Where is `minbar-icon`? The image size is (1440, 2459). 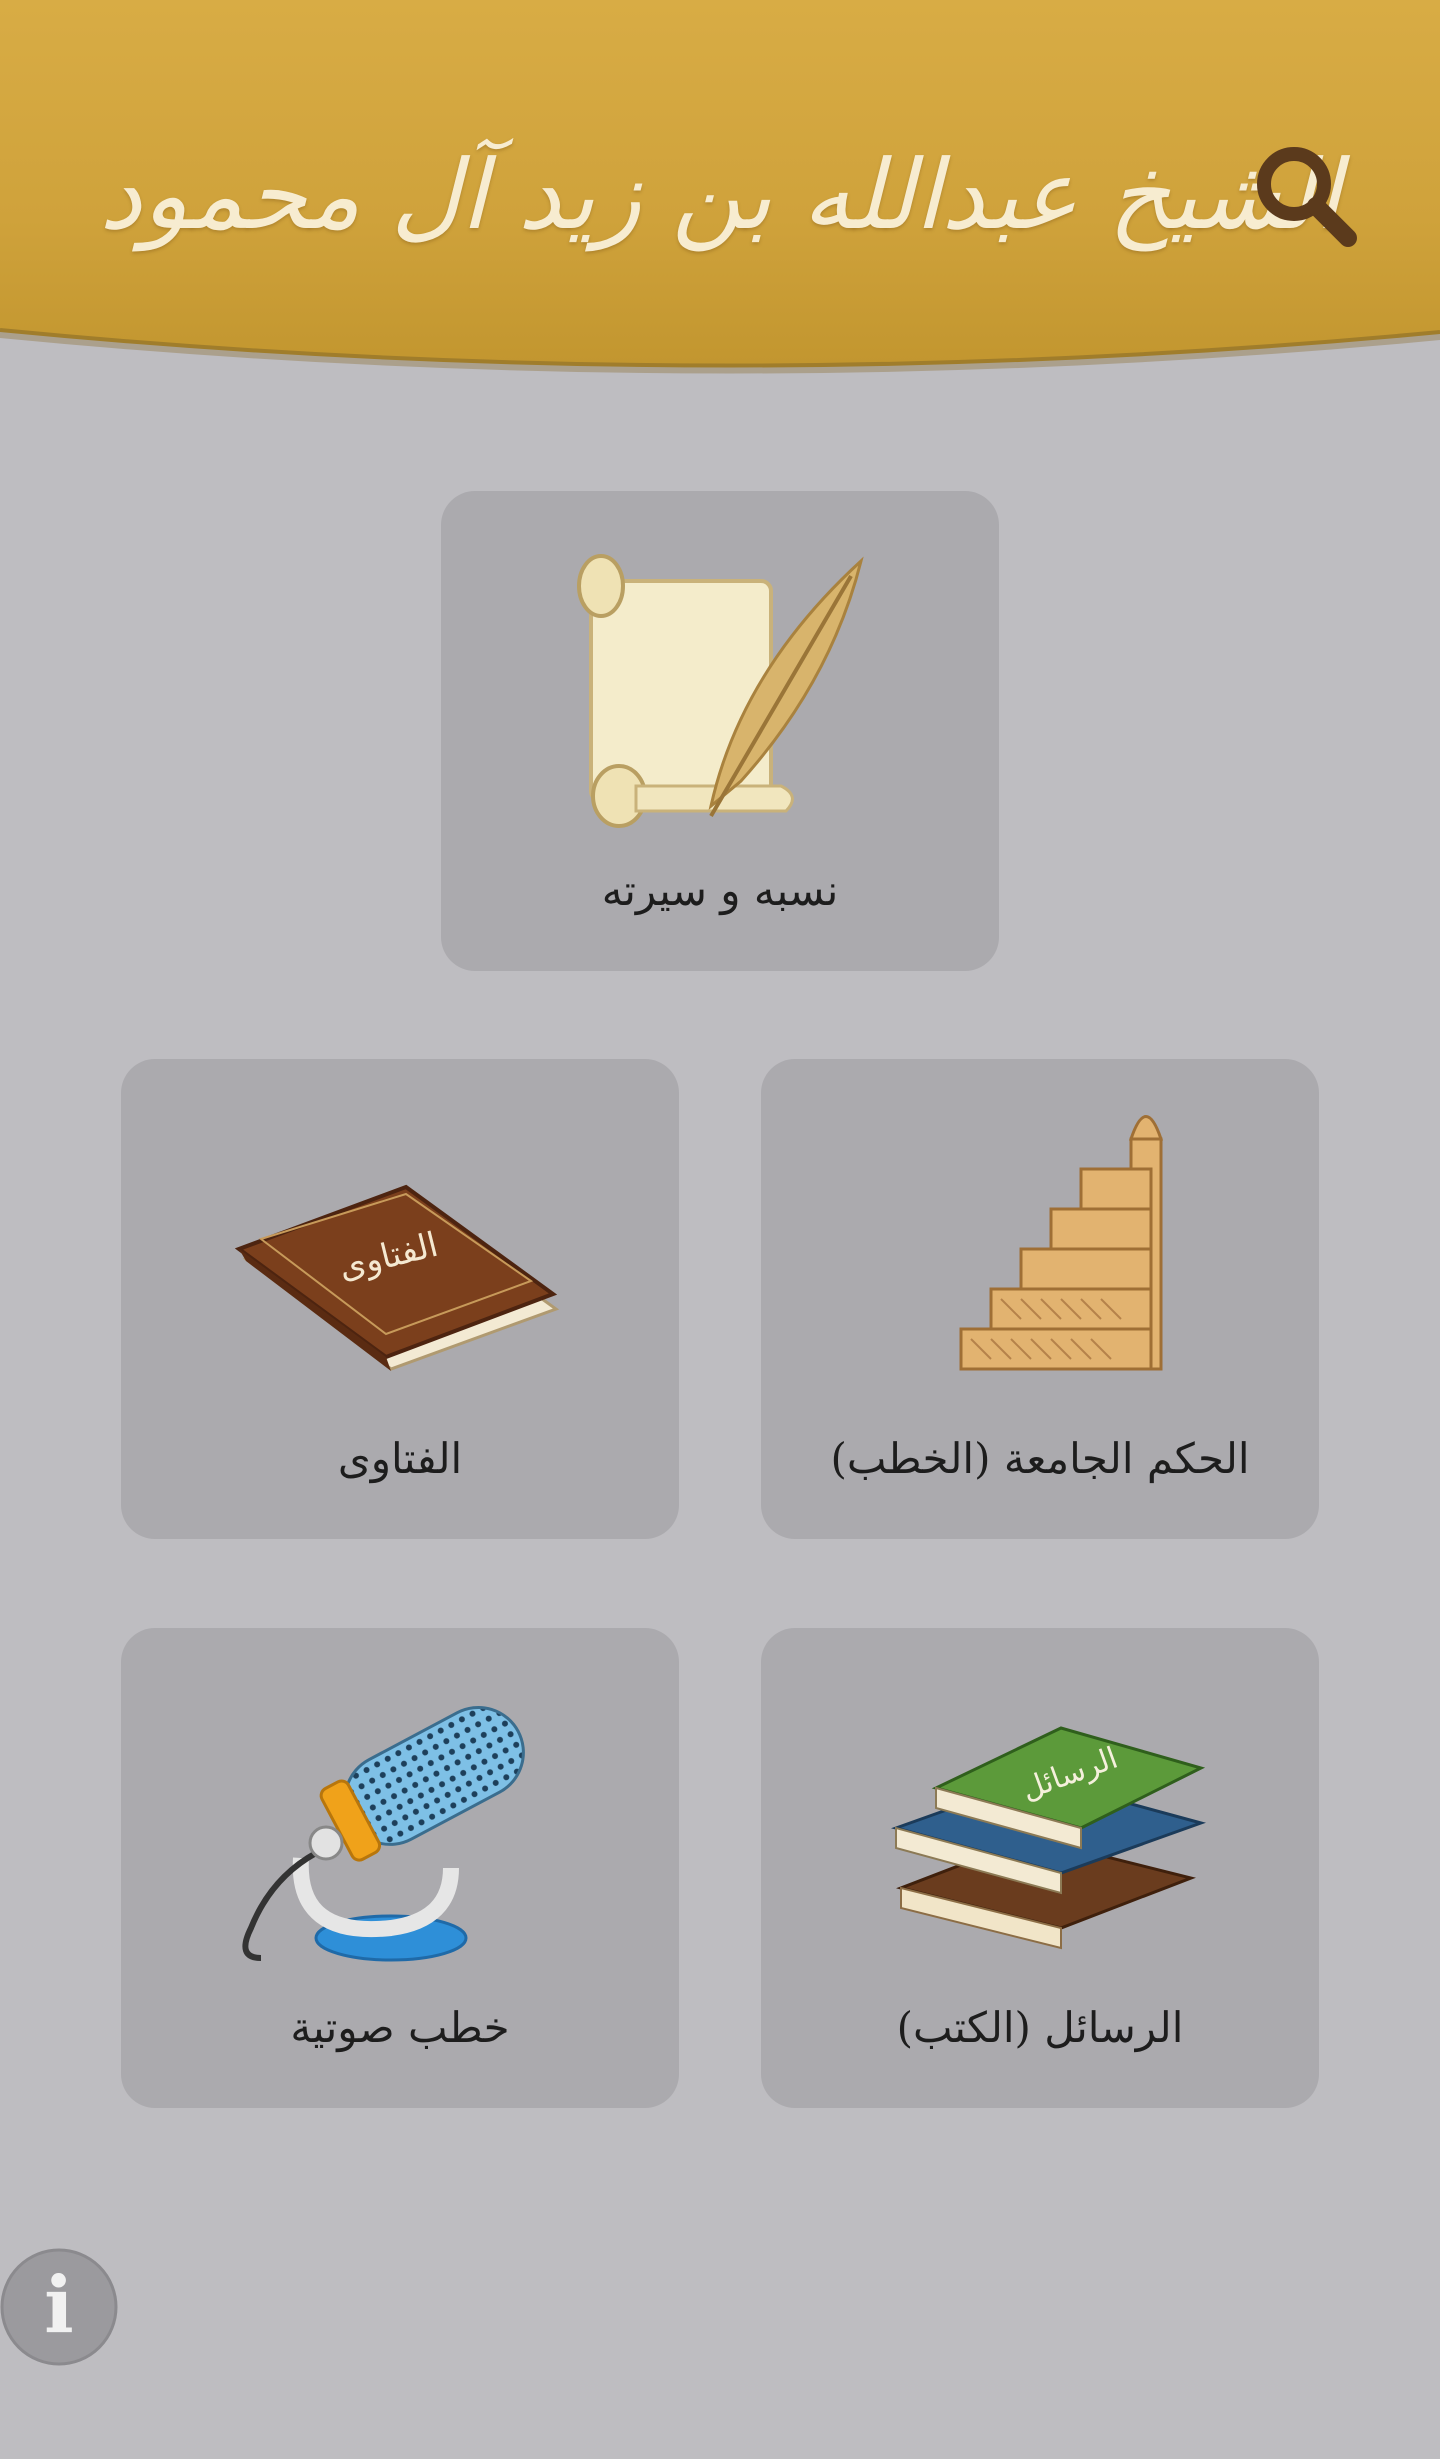 minbar-icon is located at coordinates (1040, 1249).